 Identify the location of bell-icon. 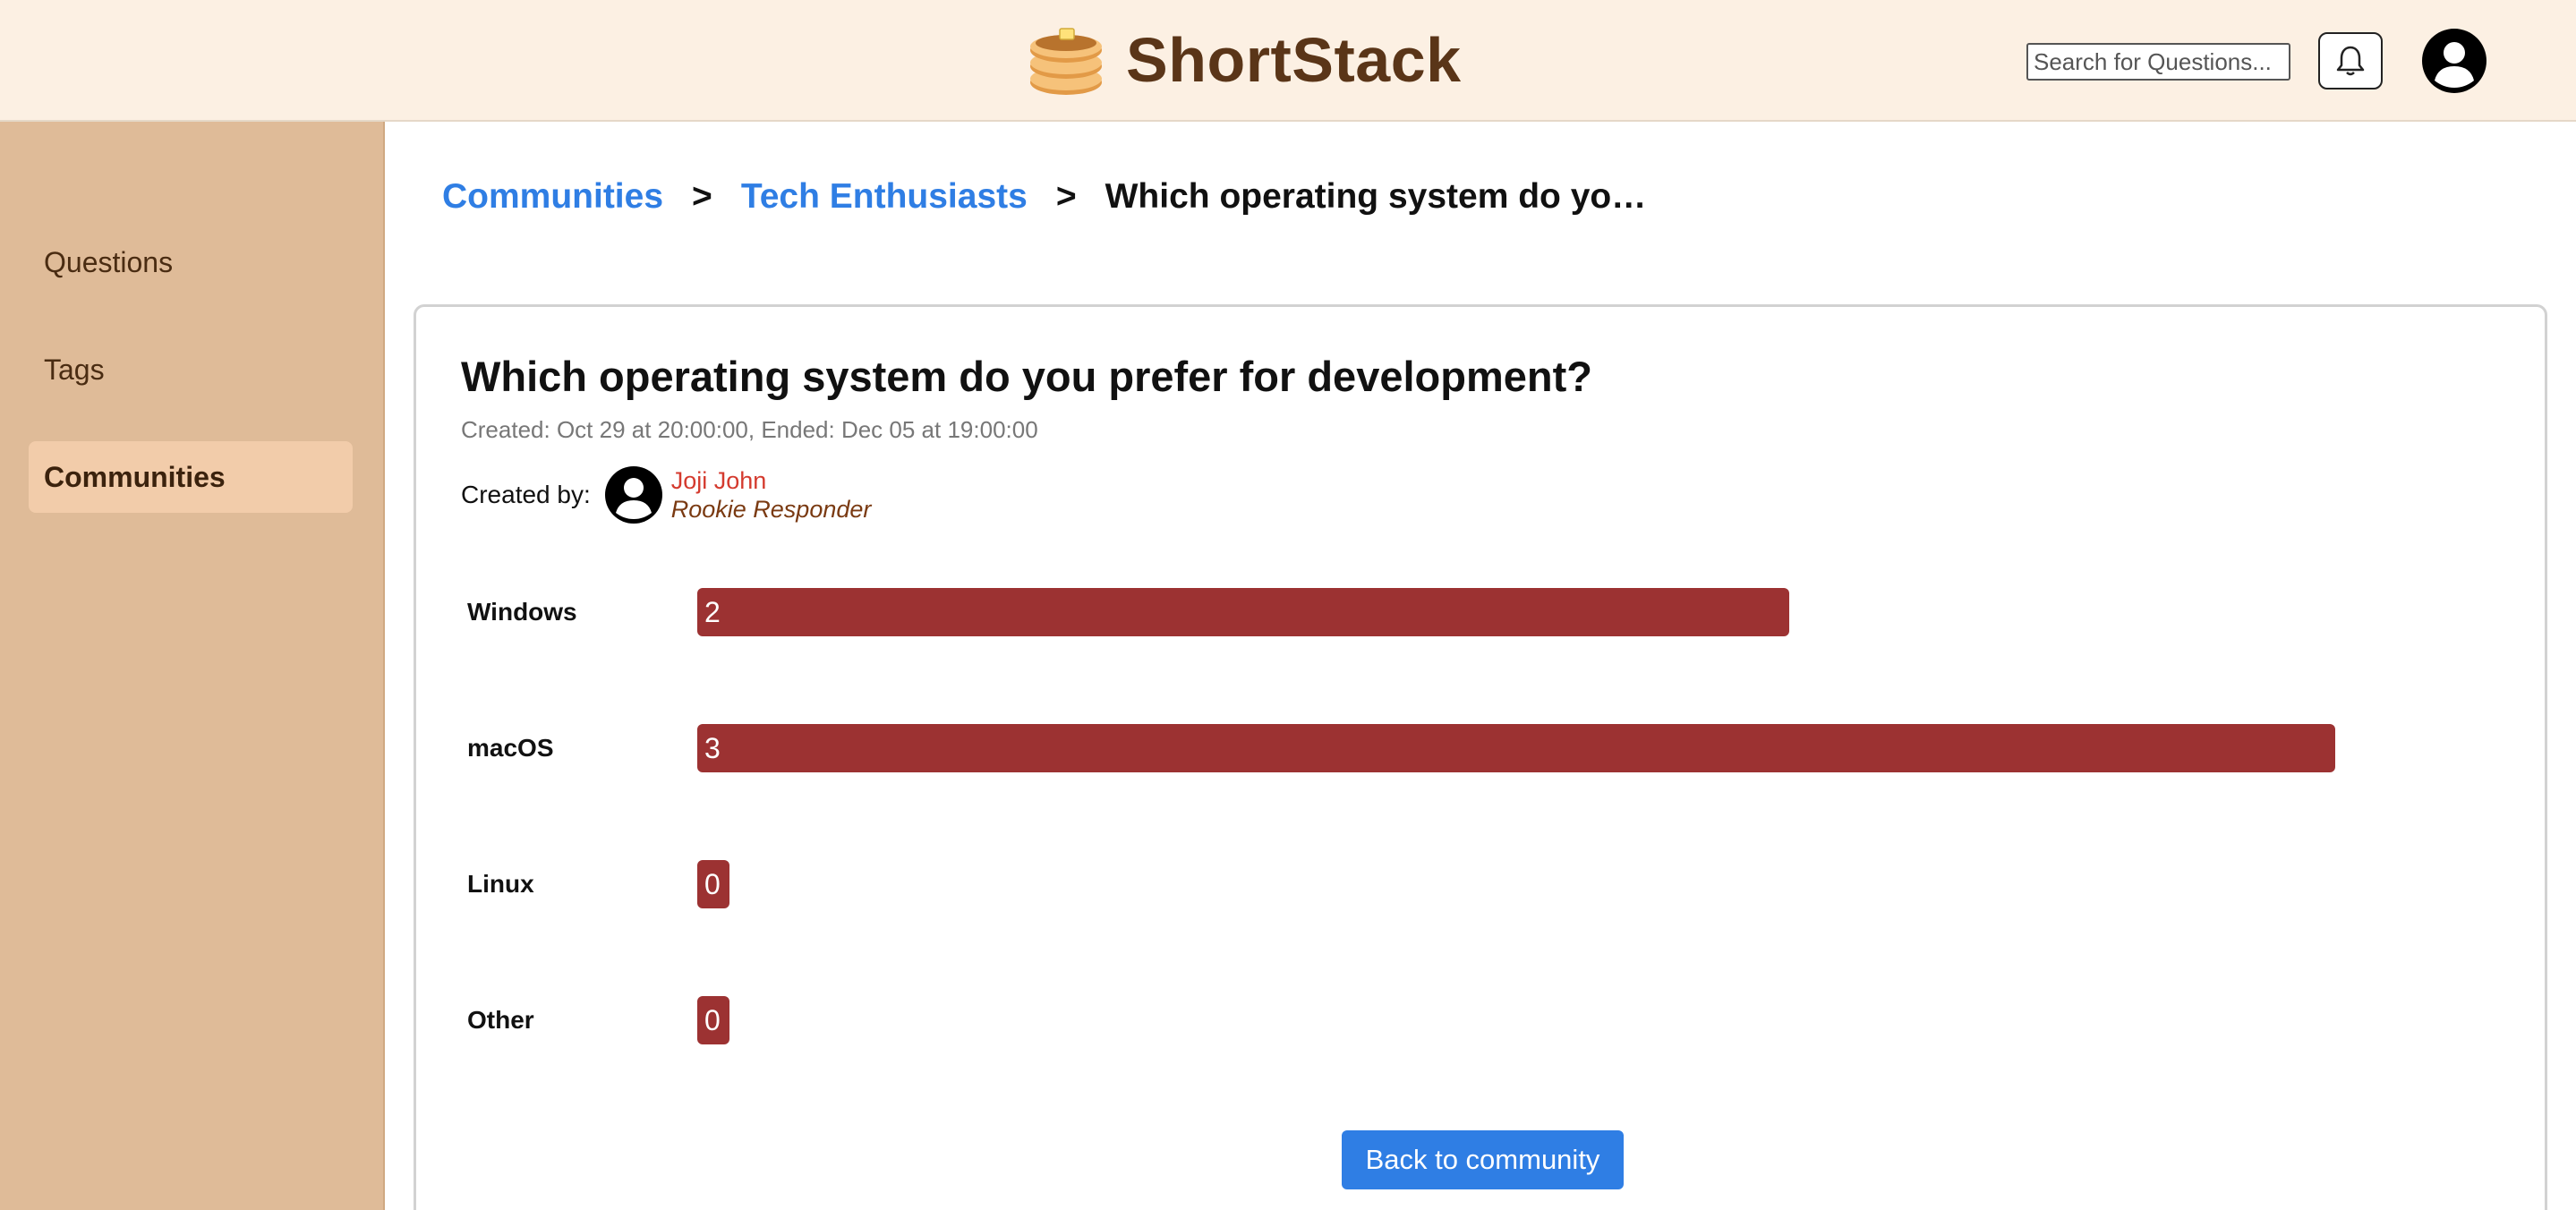
(2350, 61).